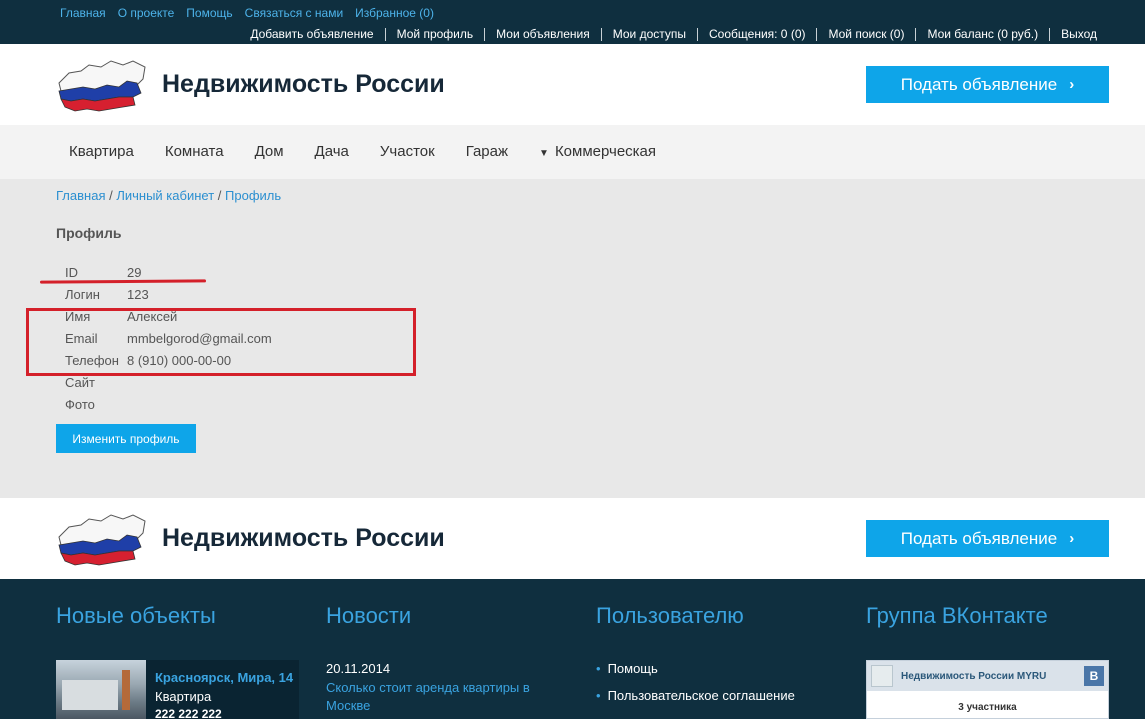 This screenshot has width=1145, height=719. Describe the element at coordinates (126, 690) in the screenshot. I see `tower-shape` at that location.